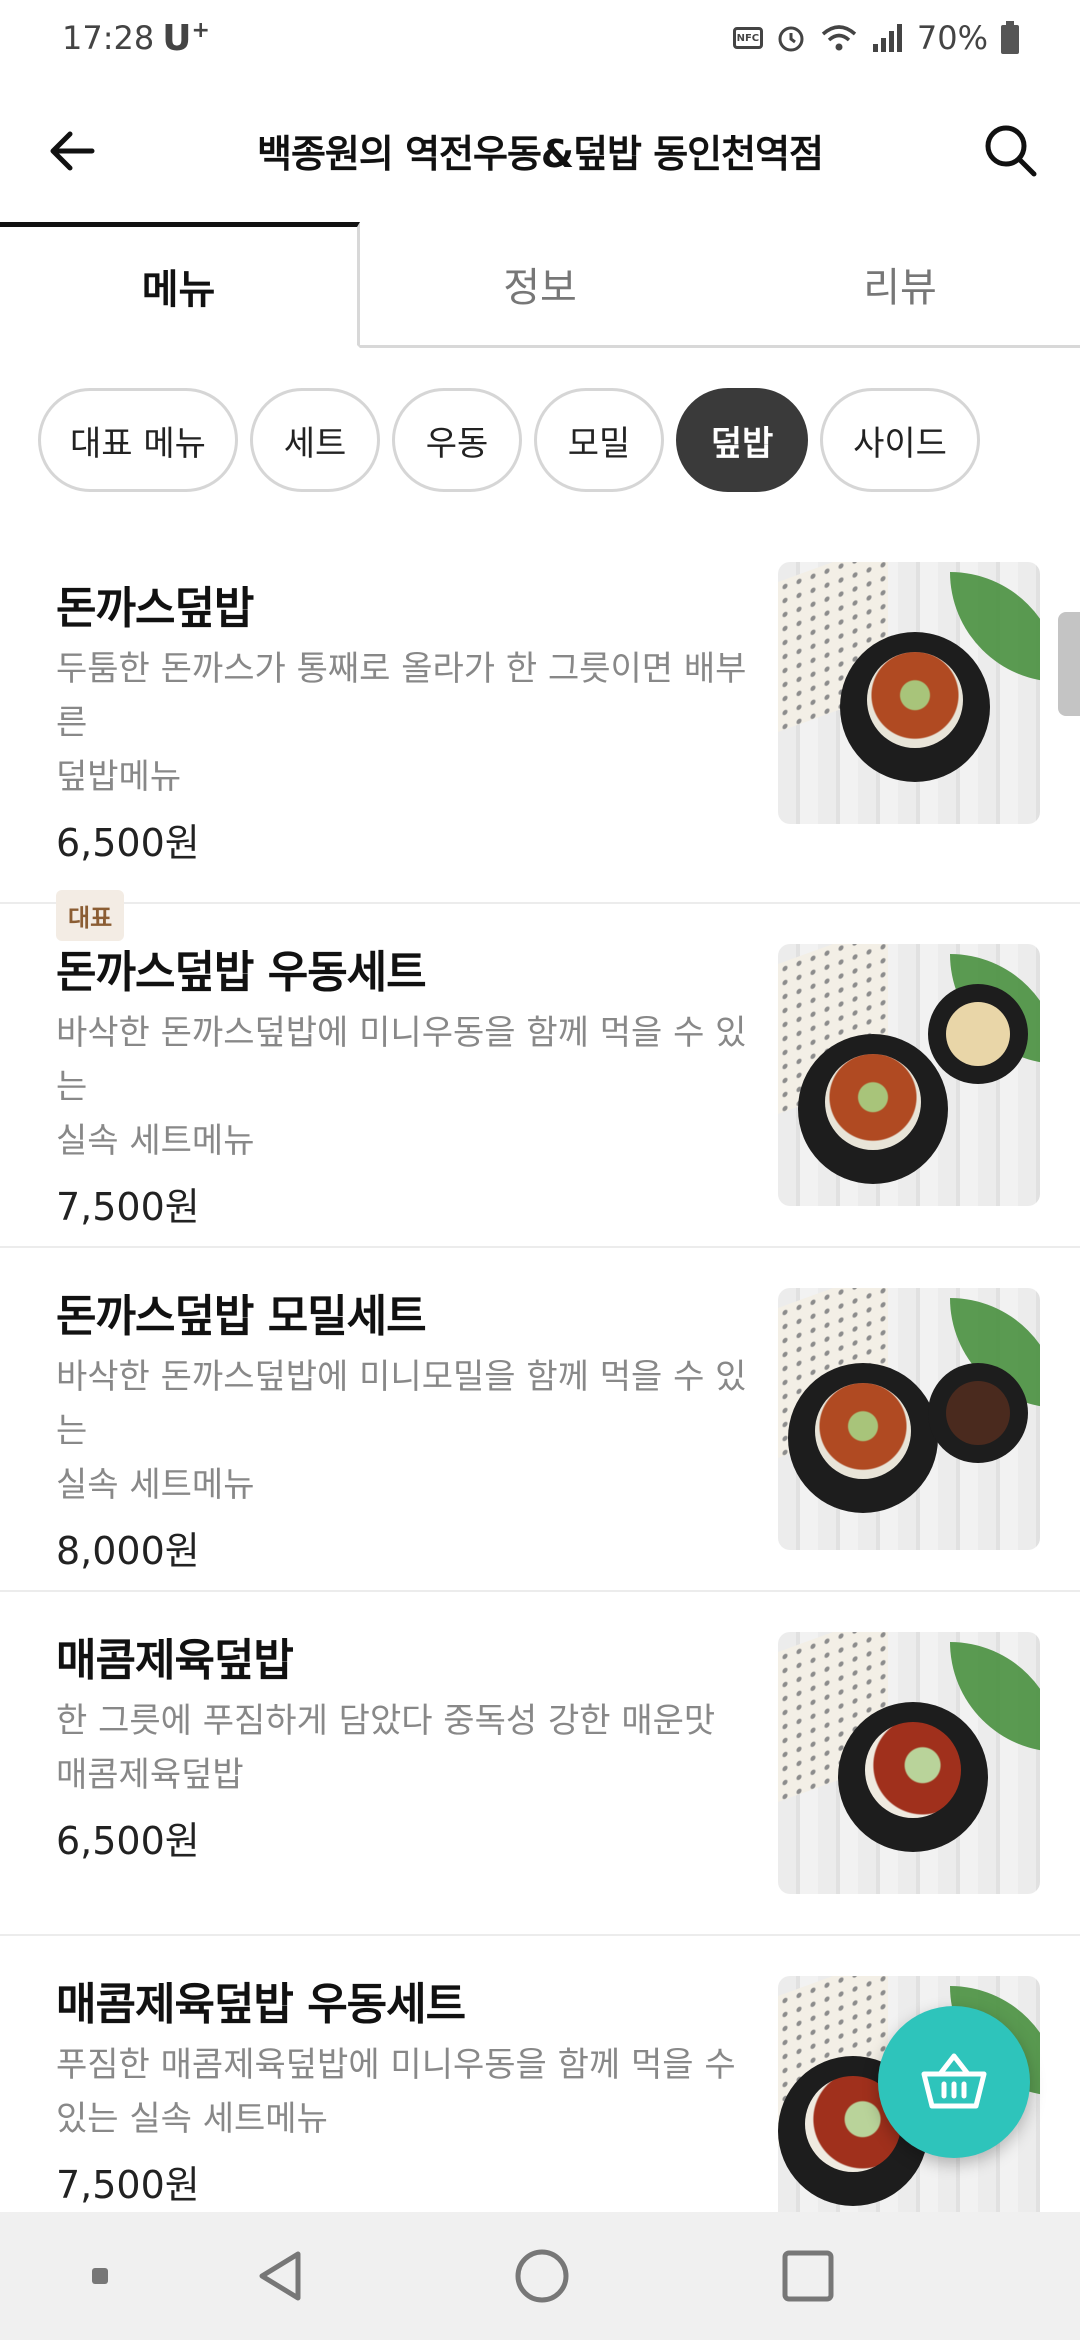 The width and height of the screenshot is (1080, 2340). Describe the element at coordinates (887, 38) in the screenshot. I see `signal-icon` at that location.